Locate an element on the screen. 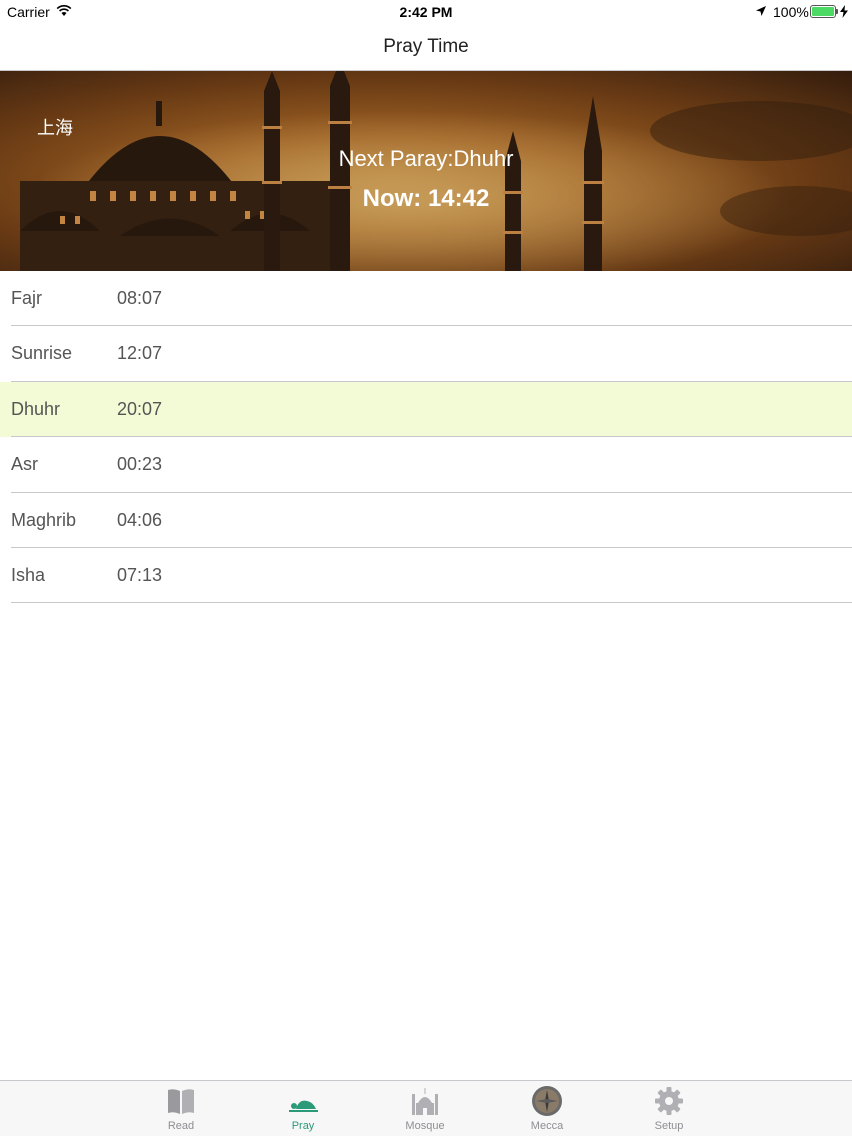 The height and width of the screenshot is (1136, 852). gear-icon is located at coordinates (669, 1101).